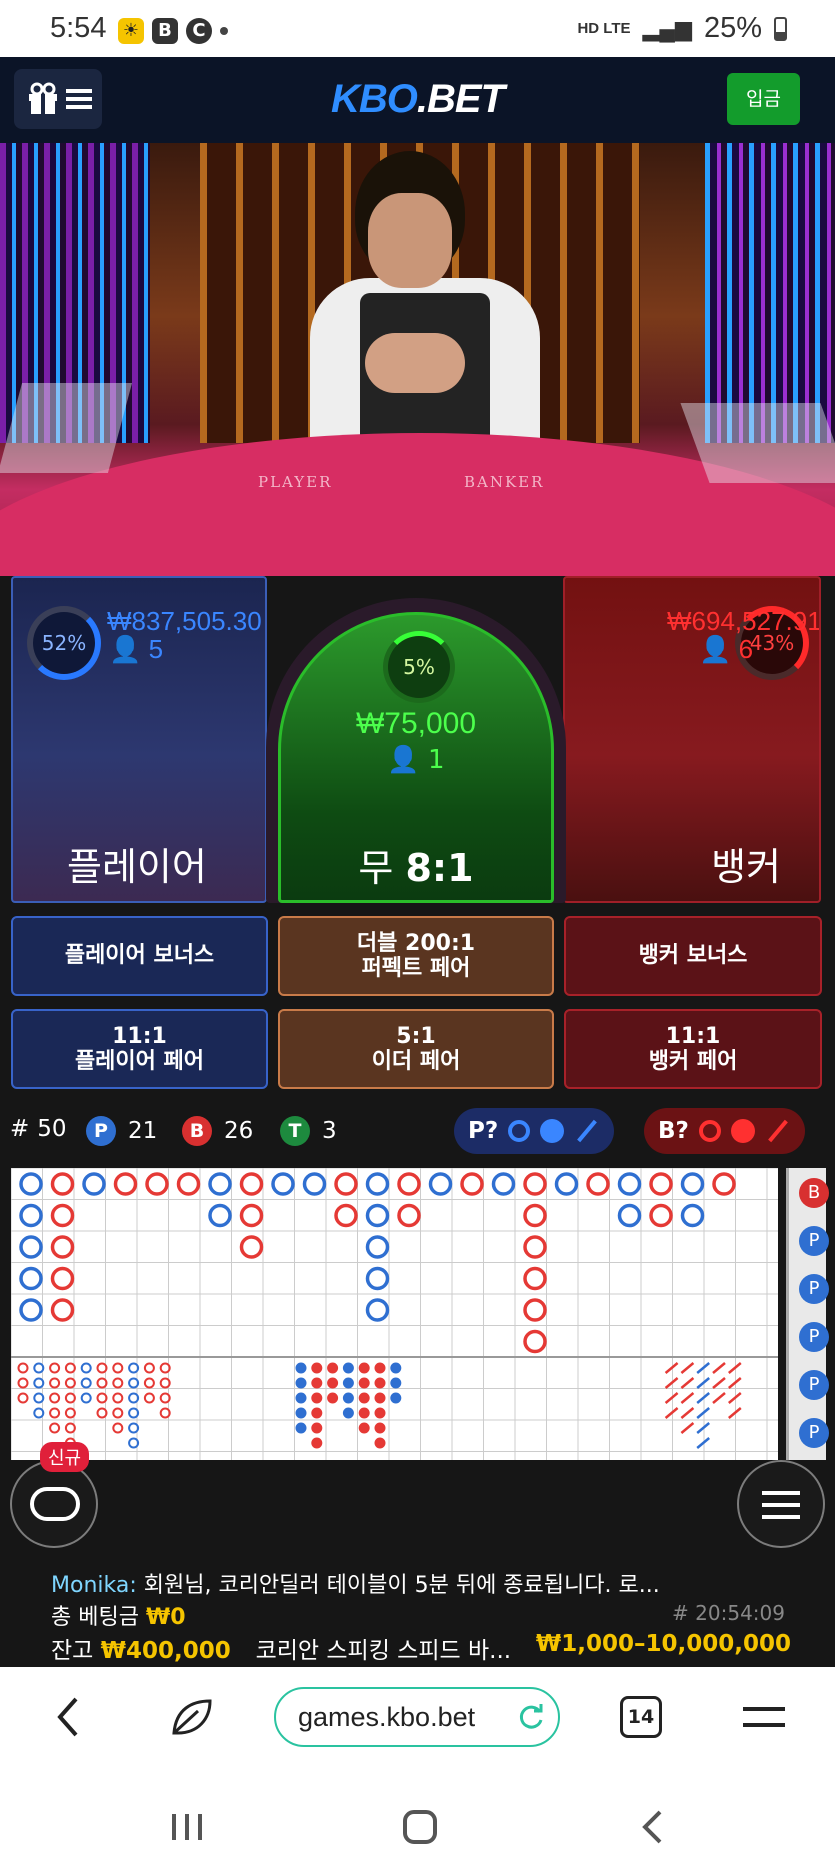  I want to click on system-back-icon, so click(653, 1827).